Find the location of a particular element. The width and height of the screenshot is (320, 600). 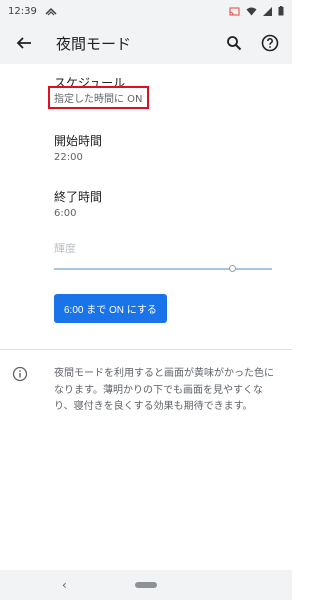

cloud-icon is located at coordinates (51, 11).